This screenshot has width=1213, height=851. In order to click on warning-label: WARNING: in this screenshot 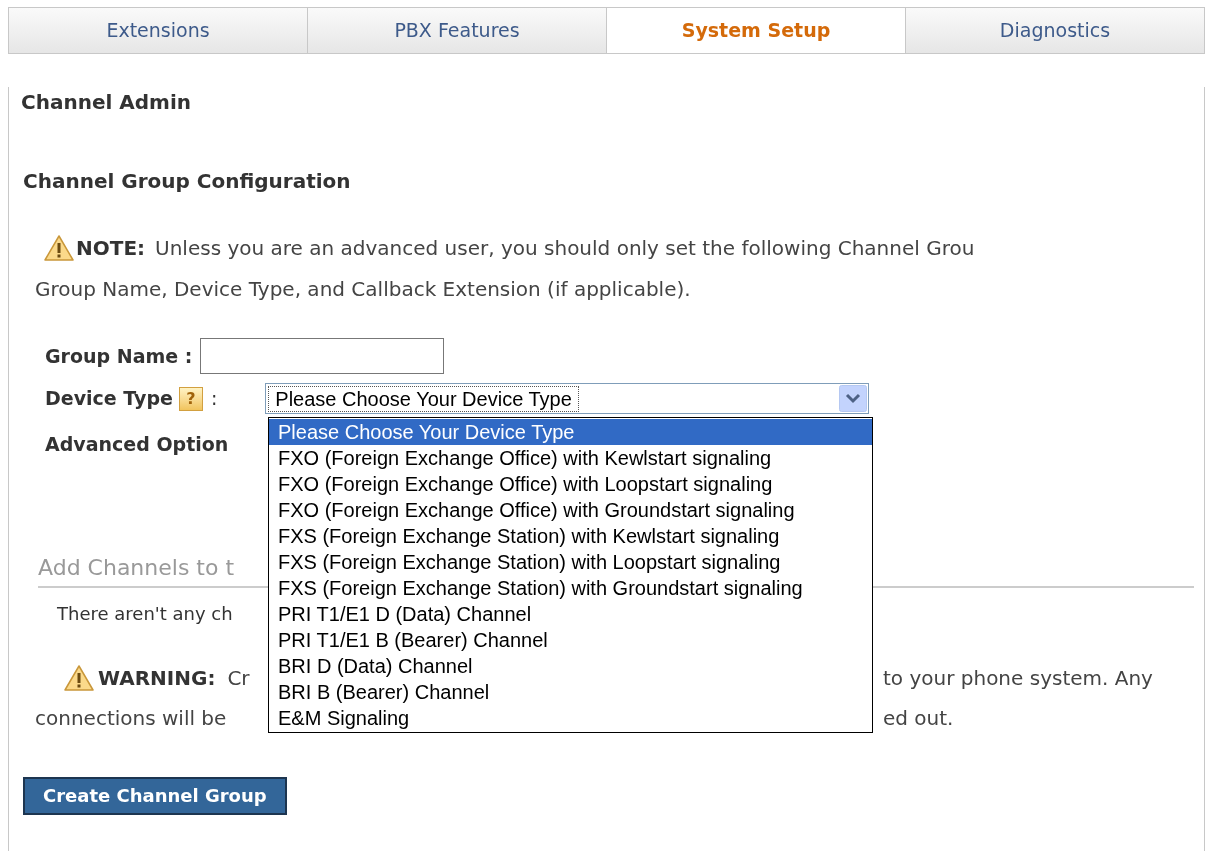, I will do `click(157, 678)`.